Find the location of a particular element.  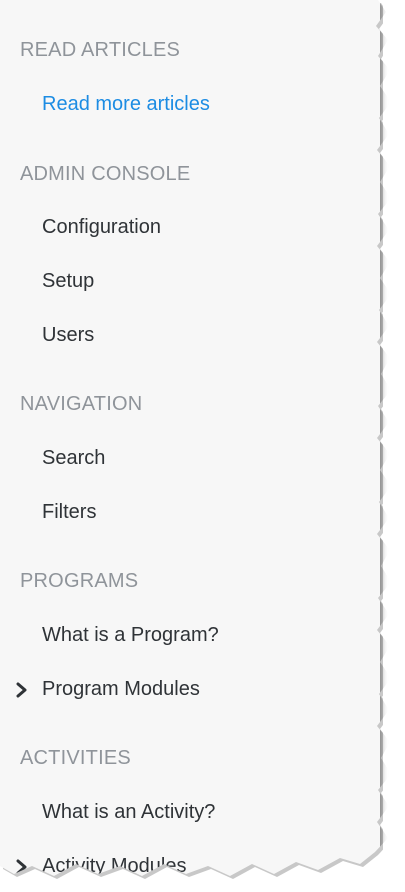

section-heading-admin-console: ADMIN CONSOLE is located at coordinates (105, 174).